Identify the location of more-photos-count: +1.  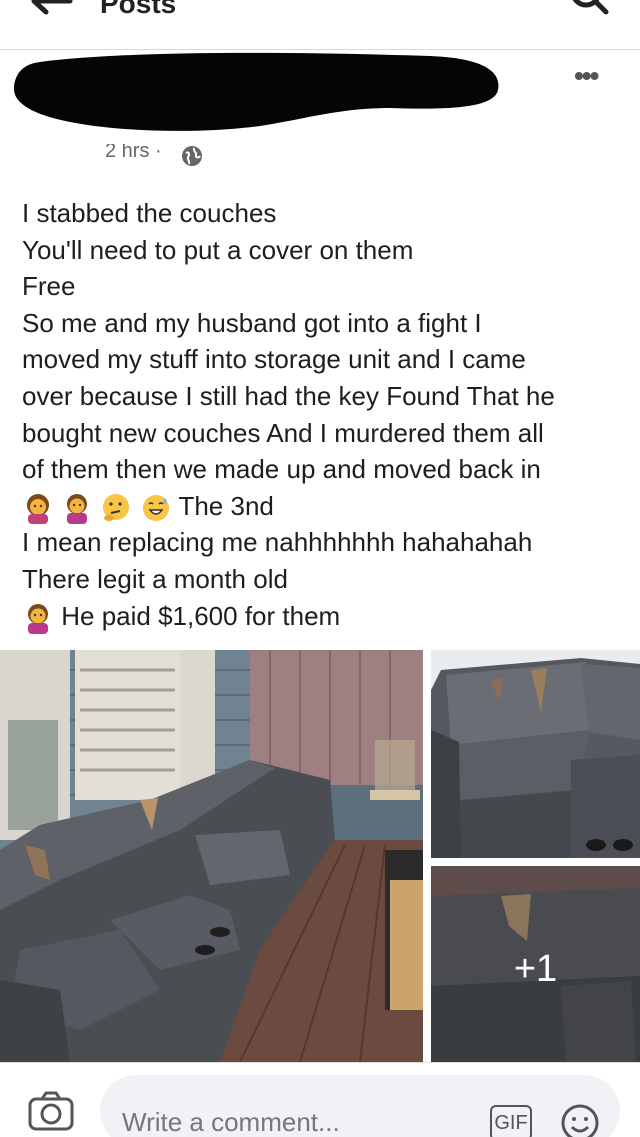
(535, 964).